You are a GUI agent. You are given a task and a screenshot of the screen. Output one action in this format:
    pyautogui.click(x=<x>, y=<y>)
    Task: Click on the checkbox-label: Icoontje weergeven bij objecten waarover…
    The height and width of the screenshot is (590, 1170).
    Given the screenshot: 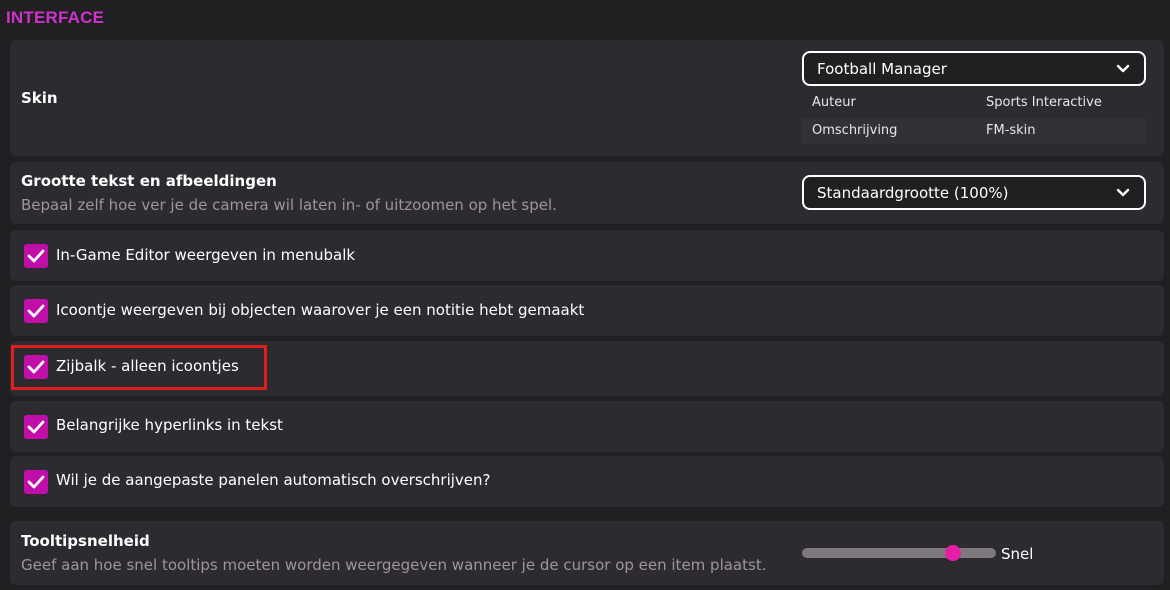 What is the action you would take?
    pyautogui.click(x=320, y=310)
    